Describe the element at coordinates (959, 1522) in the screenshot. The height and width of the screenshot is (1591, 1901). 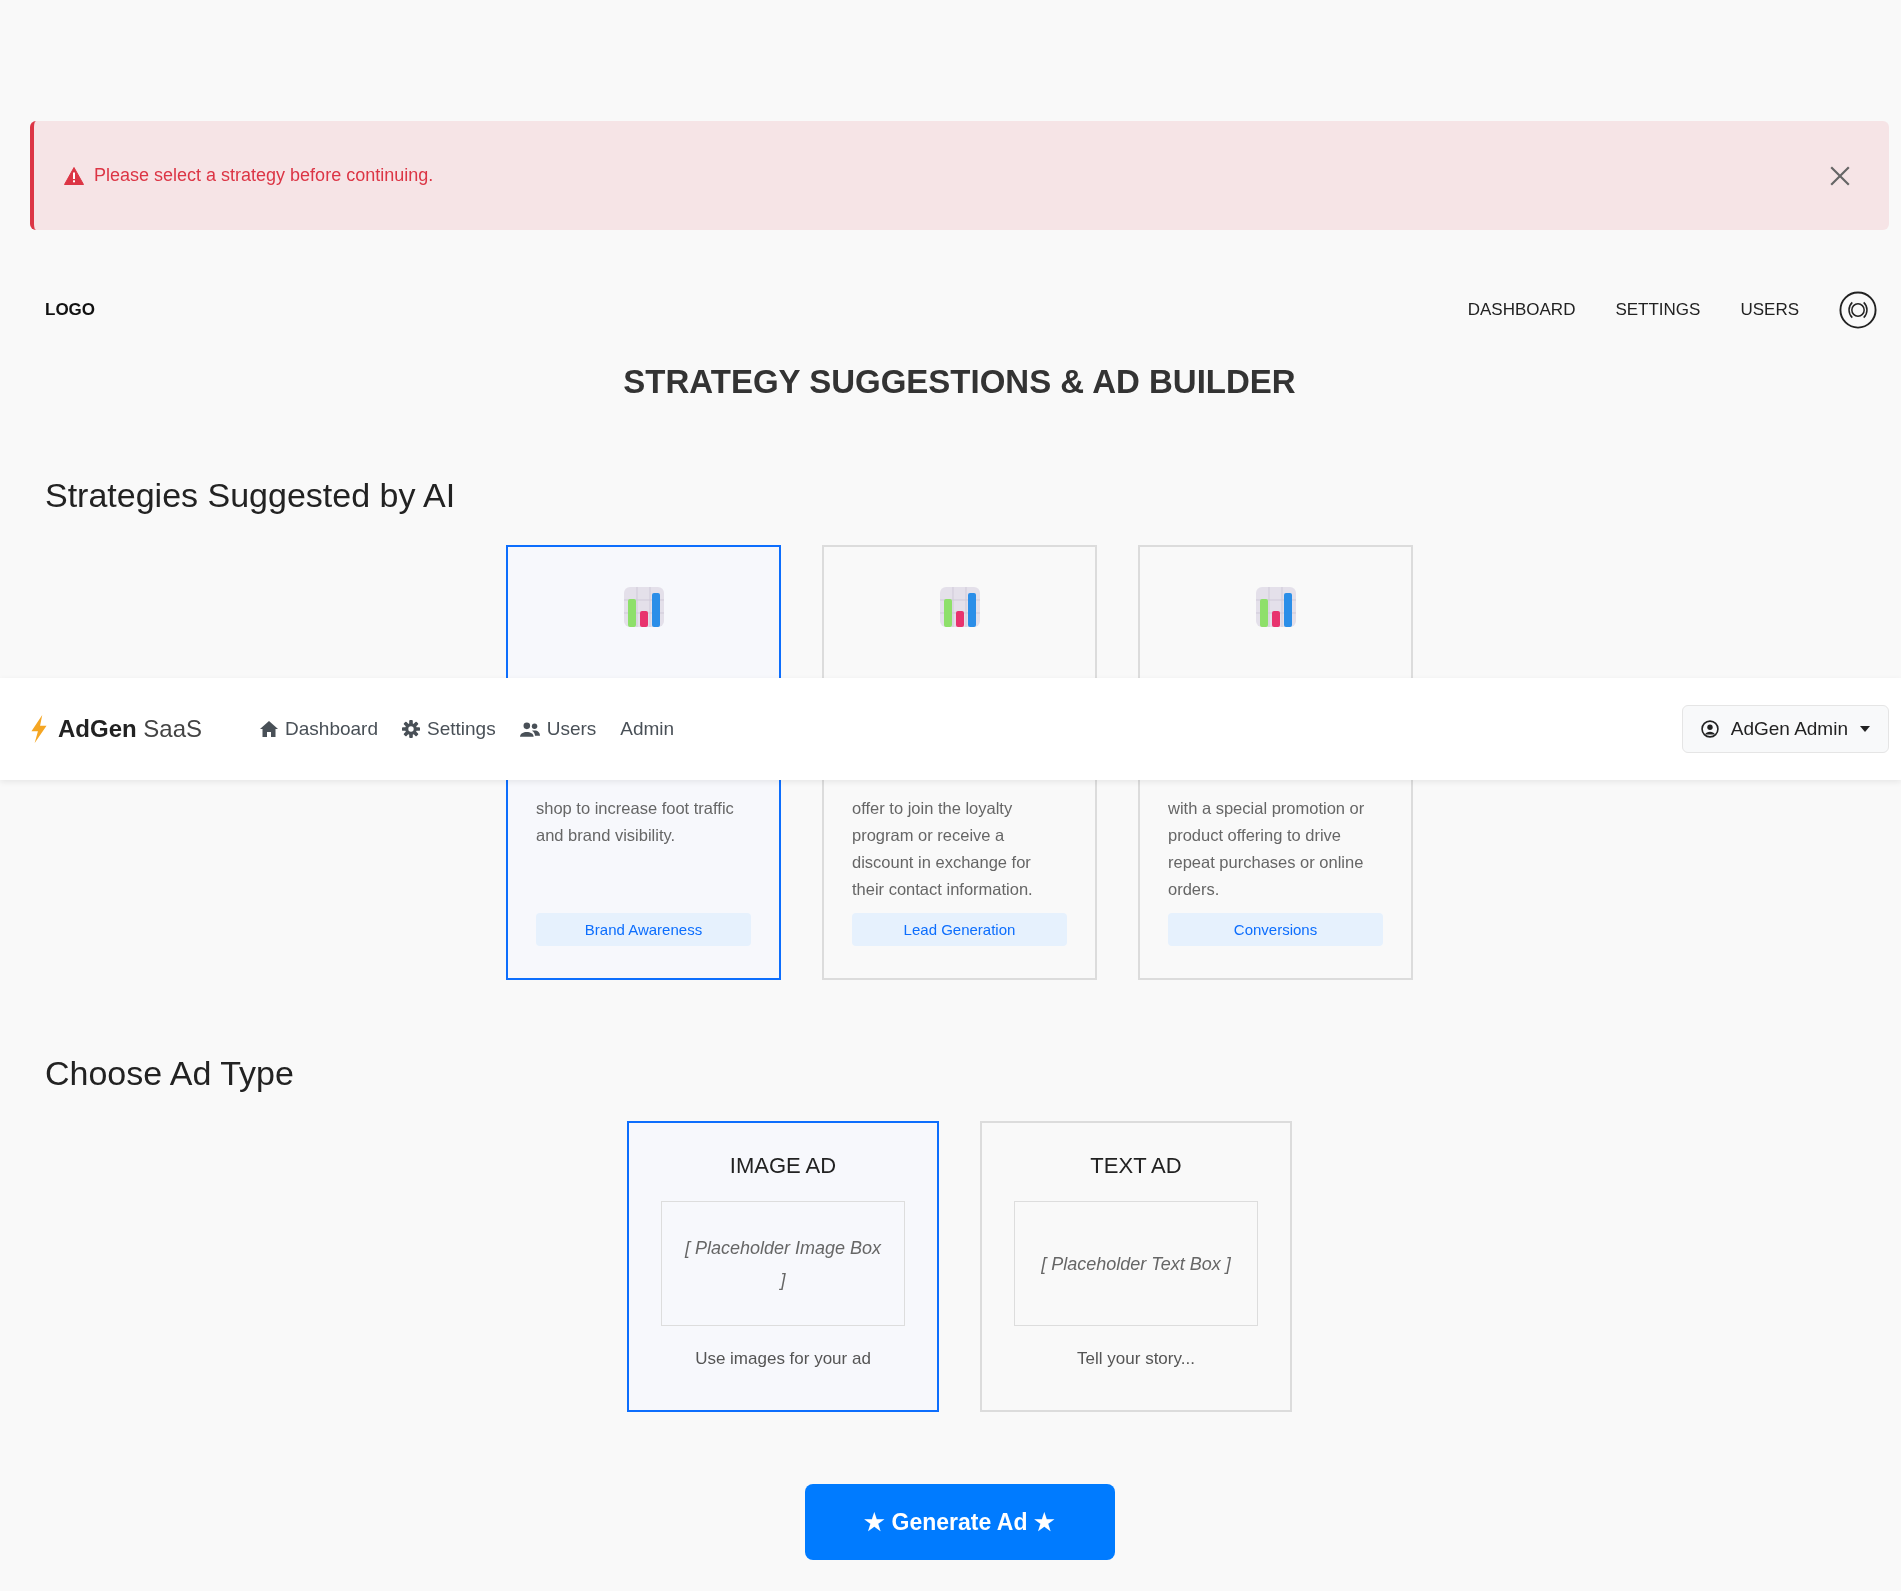
I see `generate-ad-button: ★ Generate Ad ★` at that location.